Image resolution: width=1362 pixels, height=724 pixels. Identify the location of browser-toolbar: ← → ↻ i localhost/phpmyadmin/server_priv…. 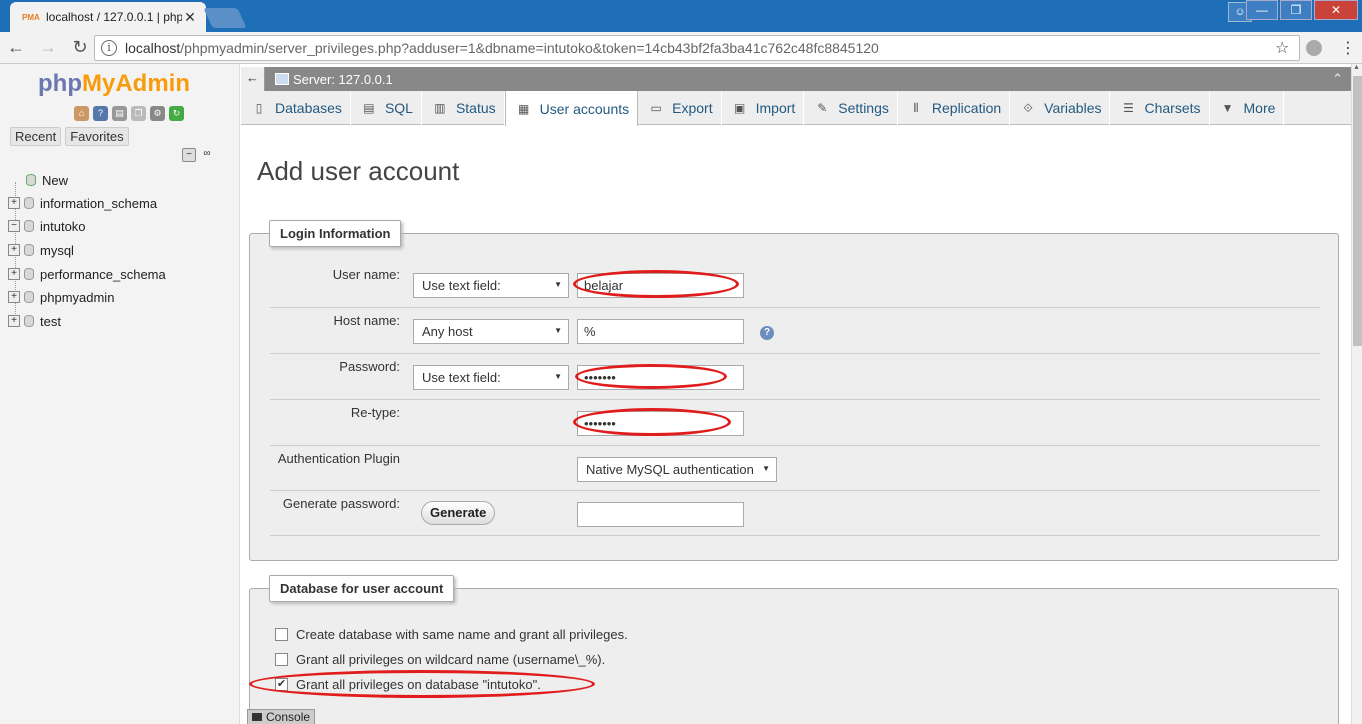
(681, 48).